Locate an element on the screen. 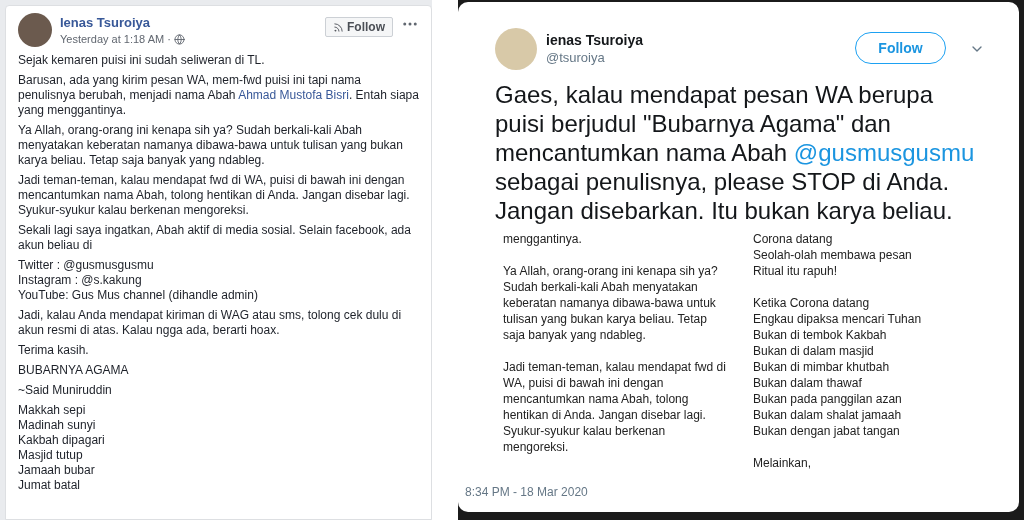 The width and height of the screenshot is (1024, 520). post-line: Makkah sepi is located at coordinates (52, 410).